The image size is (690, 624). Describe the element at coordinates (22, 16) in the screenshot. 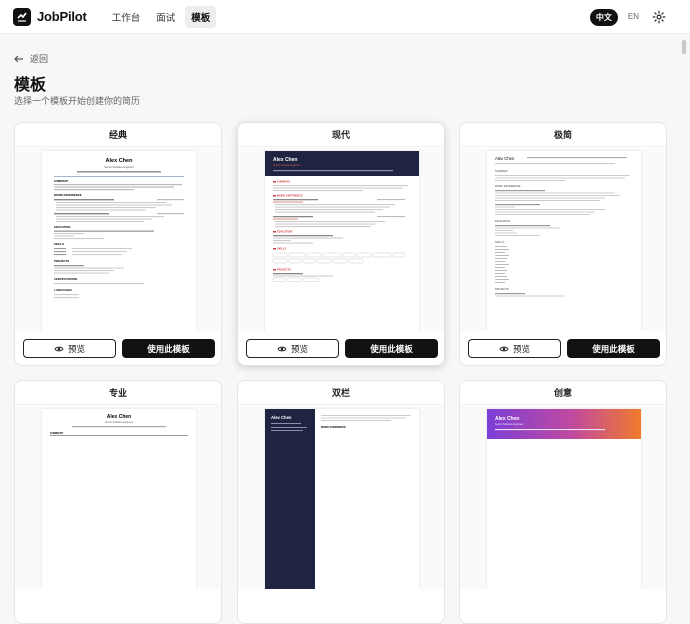

I see `logo-icon` at that location.